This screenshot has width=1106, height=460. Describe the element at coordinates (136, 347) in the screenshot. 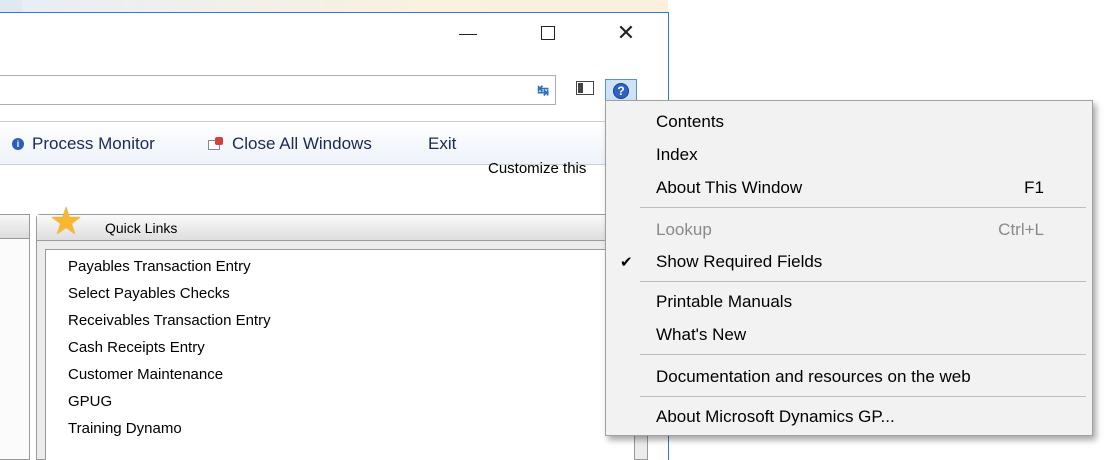

I see `quick-link-cash-receipts-entry: Cash Receipts Entry` at that location.